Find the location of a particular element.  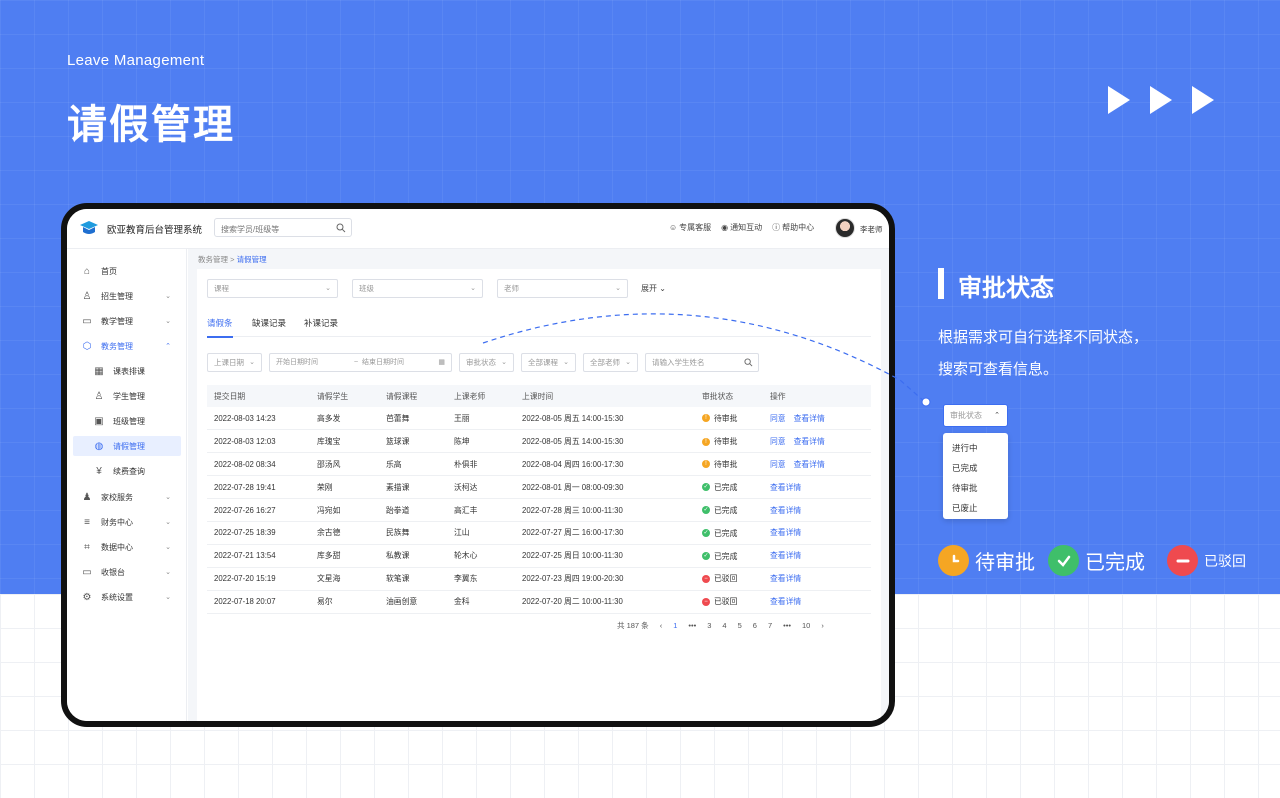

status-dropdown-menu: 进行中 已完成 待审批 已废止 is located at coordinates (975, 476).